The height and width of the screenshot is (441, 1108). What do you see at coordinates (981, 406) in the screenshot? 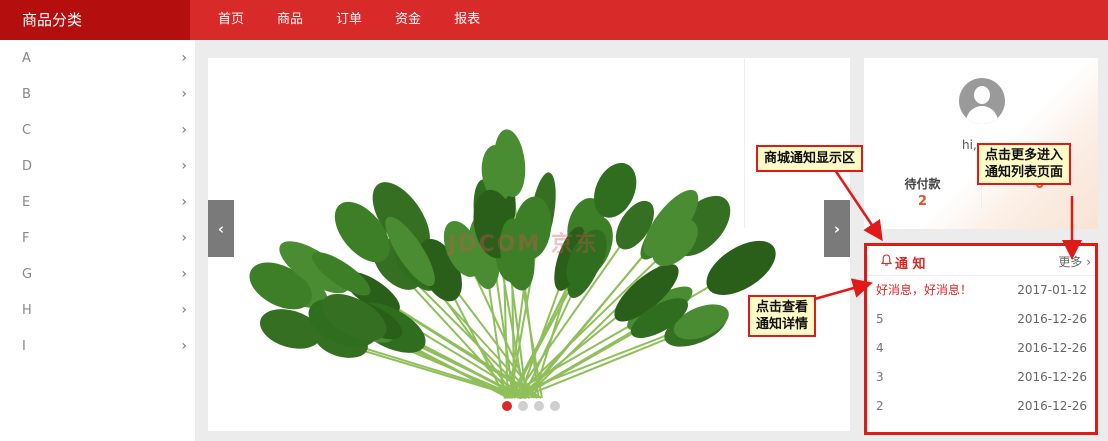
I see `notice-row: 2 2016-12-26` at bounding box center [981, 406].